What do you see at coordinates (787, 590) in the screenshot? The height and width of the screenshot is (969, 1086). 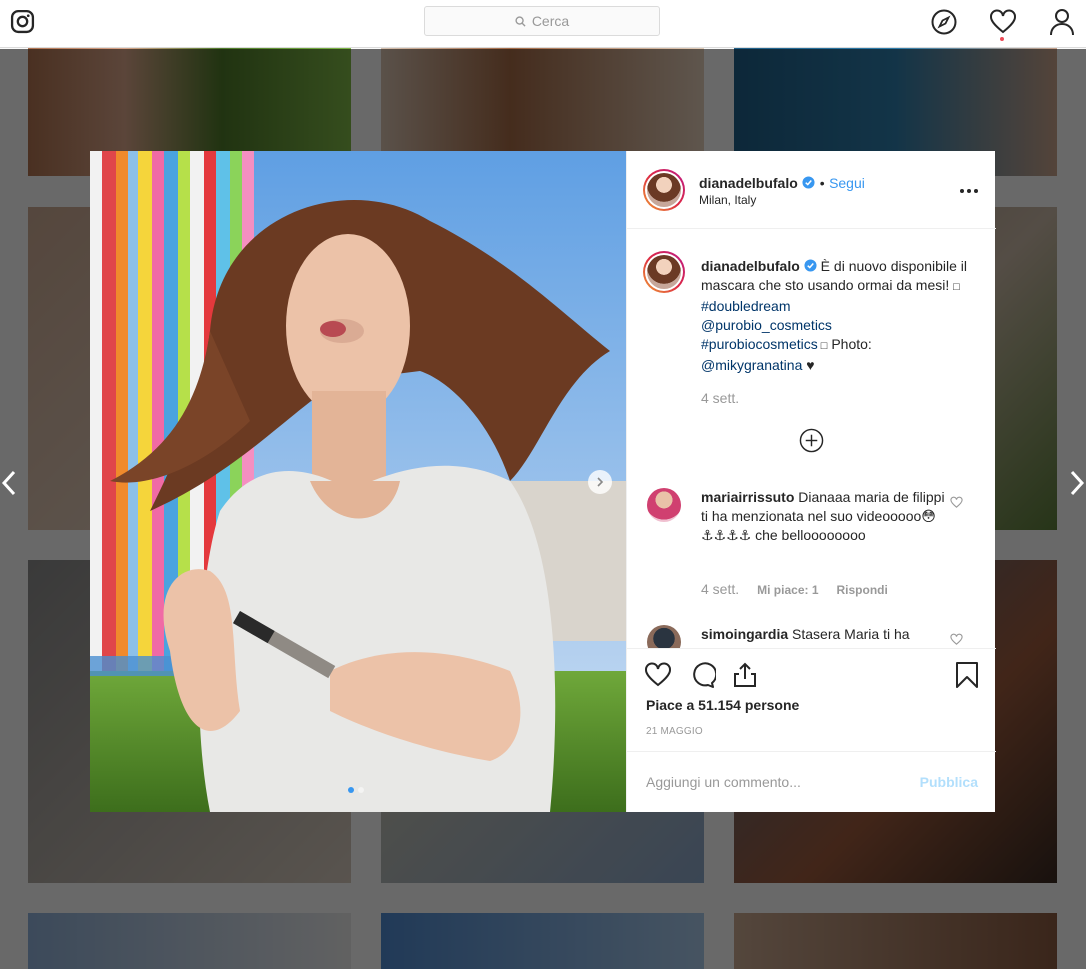 I see `comment-likes: Mi piace: 1` at bounding box center [787, 590].